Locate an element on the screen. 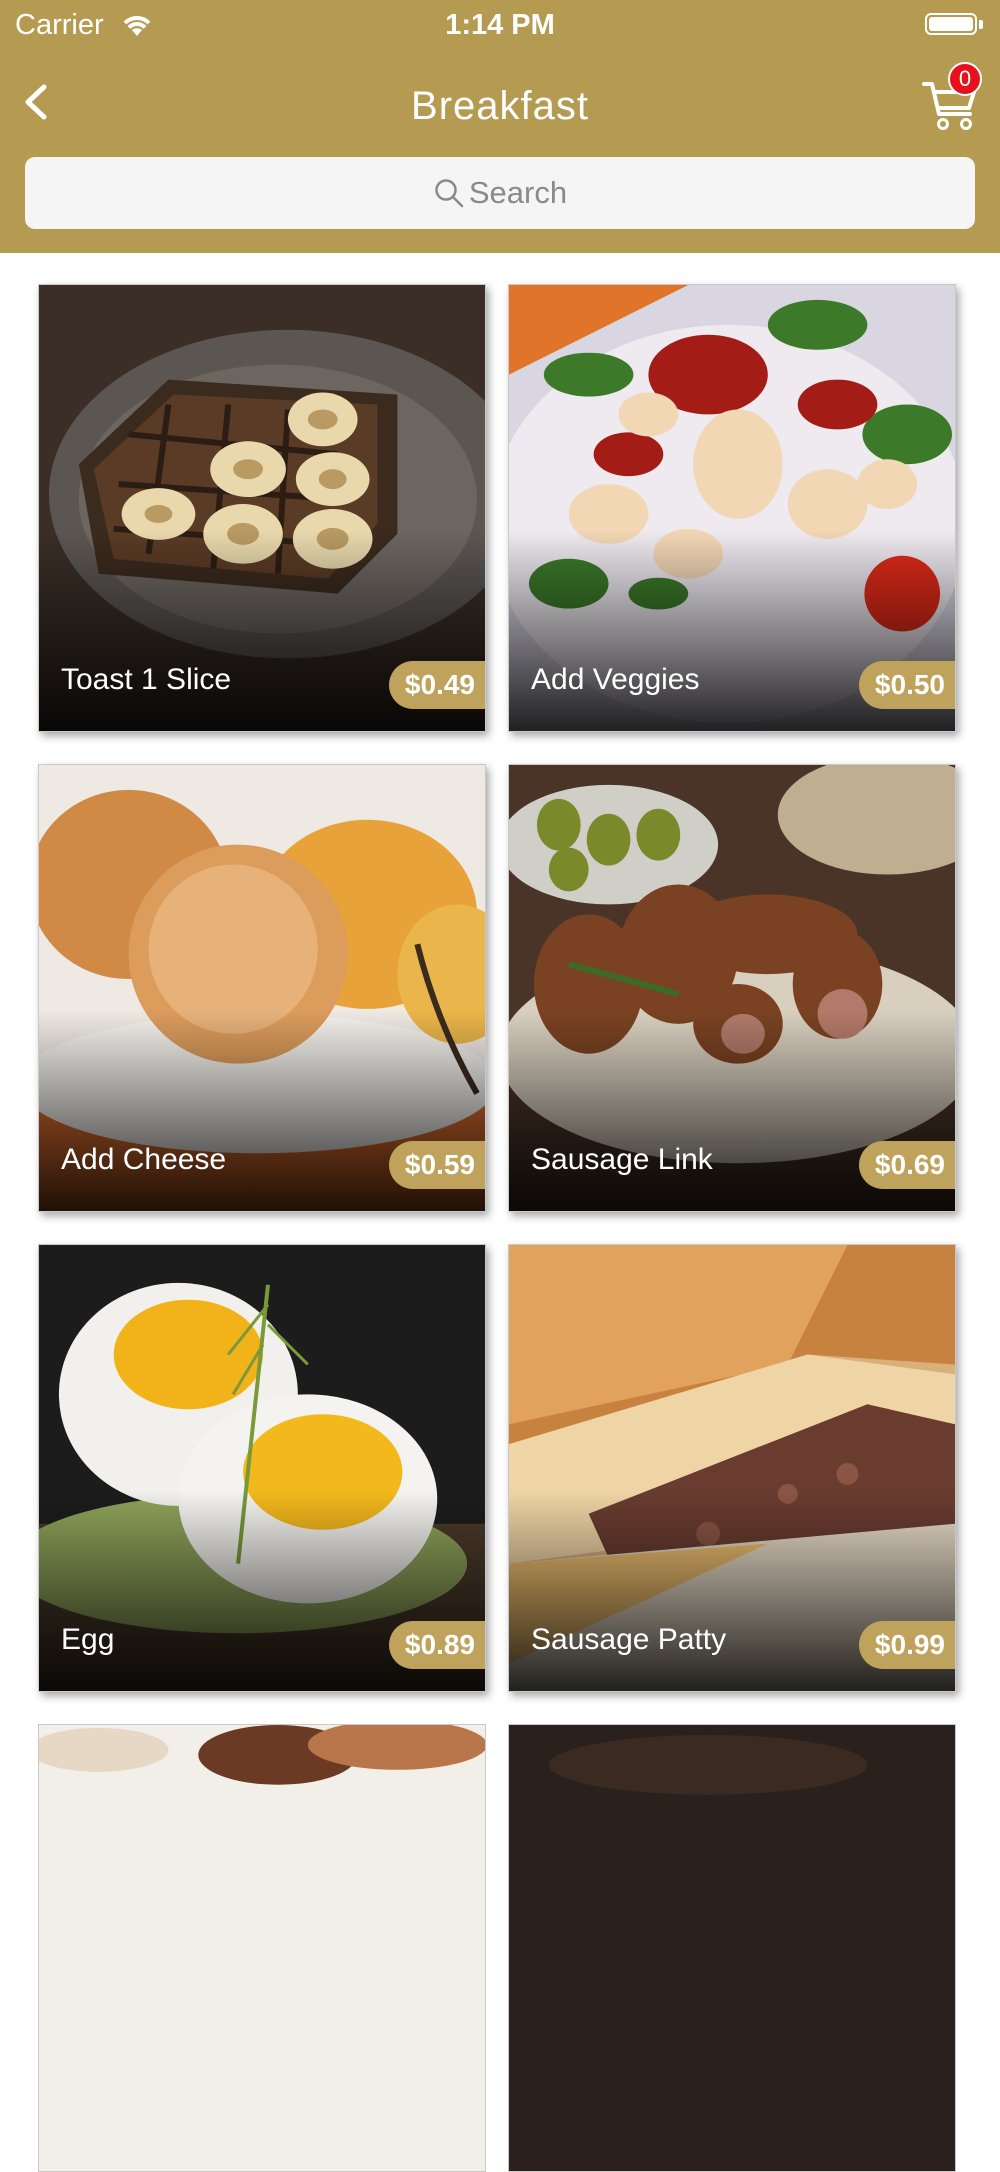 This screenshot has height=2172, width=1000. search-placeholder: Search is located at coordinates (518, 192).